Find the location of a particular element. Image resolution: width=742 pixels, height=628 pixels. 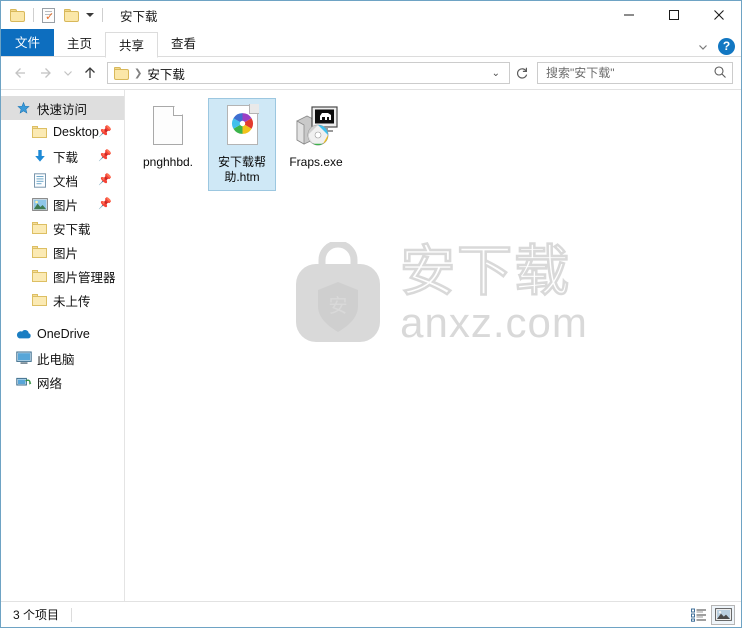

watermark-domain: anxz.com is located at coordinates (494, 322).